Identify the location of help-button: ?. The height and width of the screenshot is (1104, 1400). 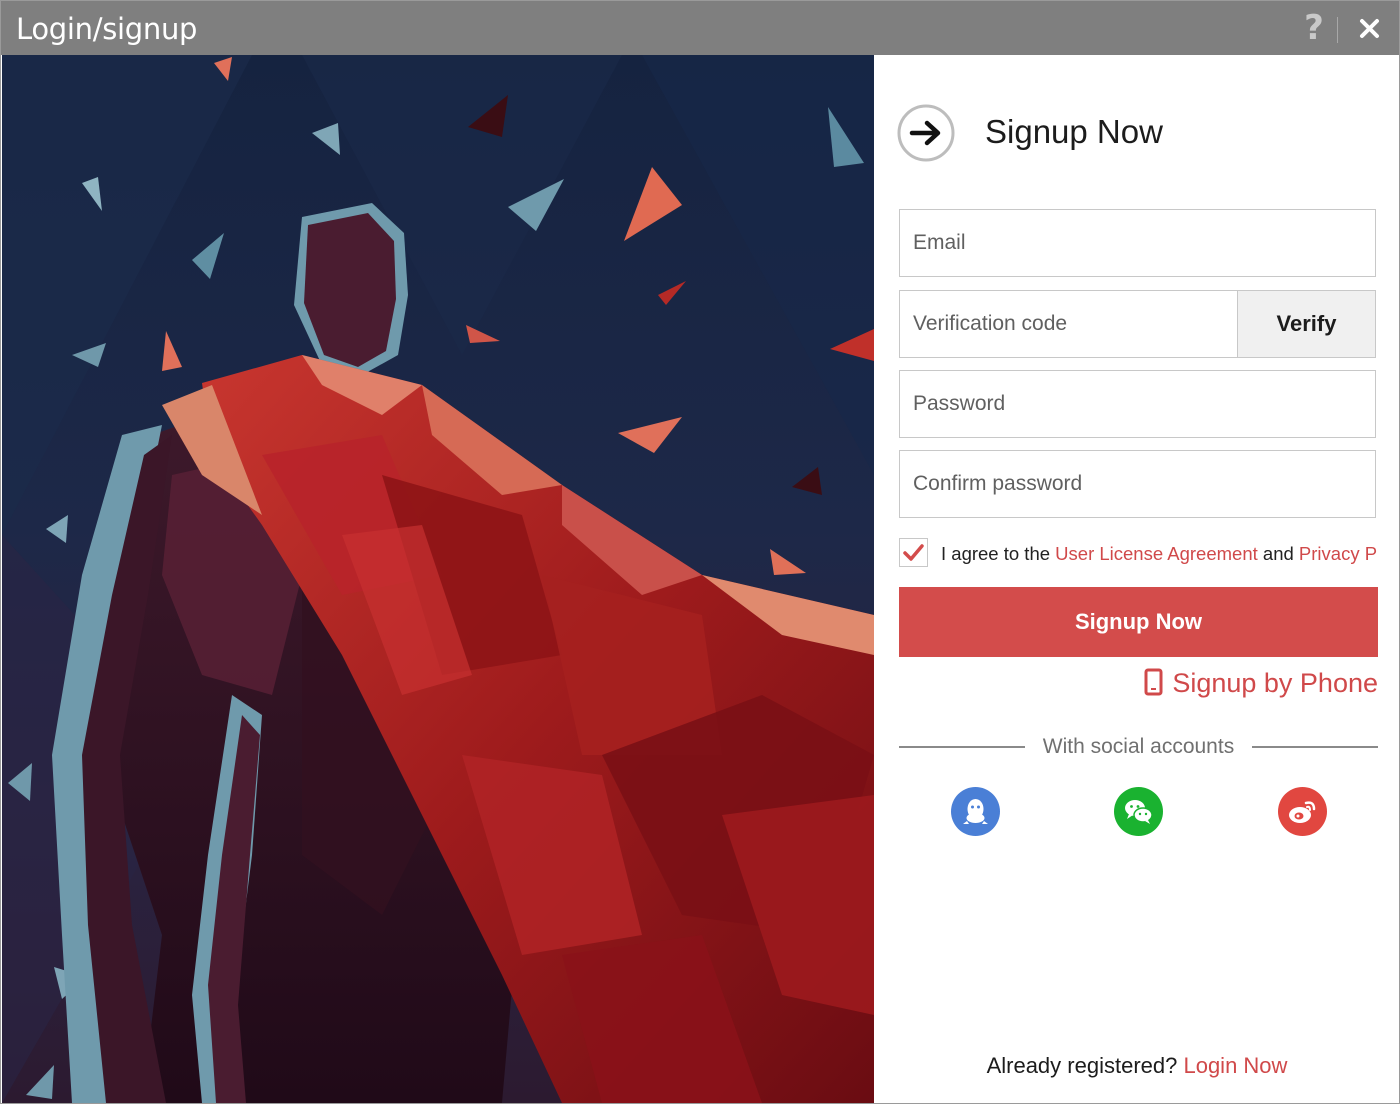
(1314, 28).